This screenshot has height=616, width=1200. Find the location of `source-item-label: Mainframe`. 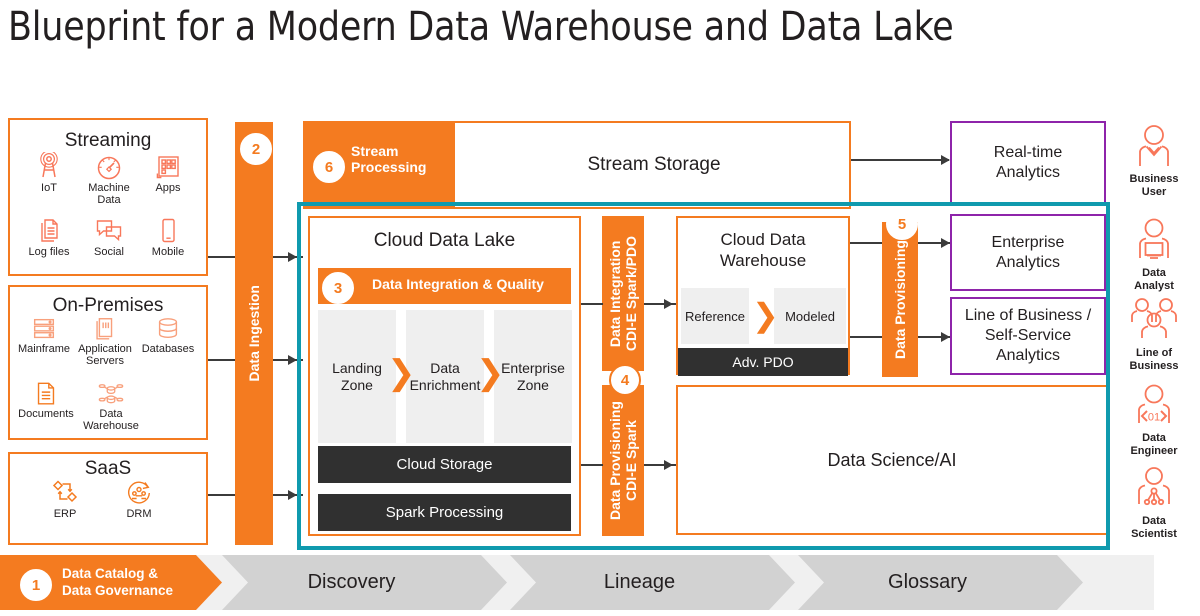

source-item-label: Mainframe is located at coordinates (44, 349).